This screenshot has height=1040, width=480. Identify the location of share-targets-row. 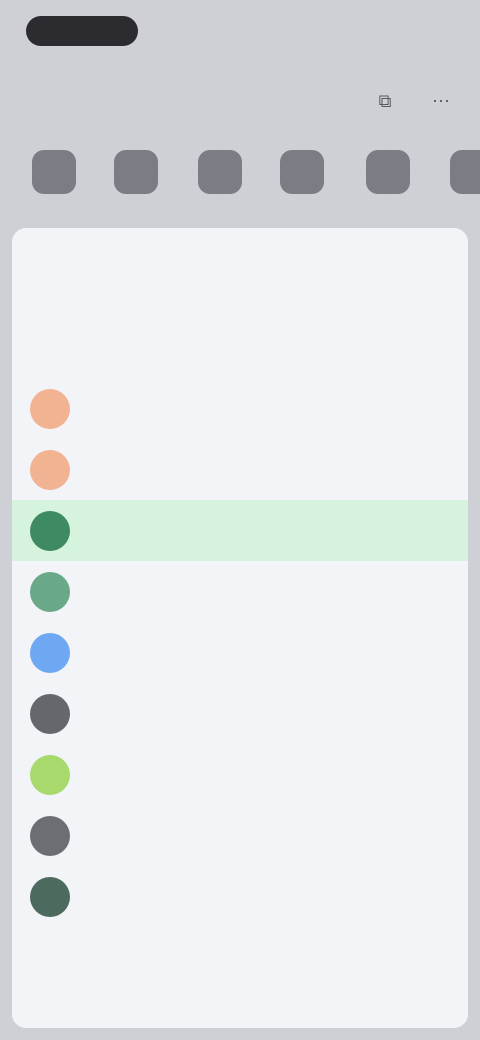
(240, 185).